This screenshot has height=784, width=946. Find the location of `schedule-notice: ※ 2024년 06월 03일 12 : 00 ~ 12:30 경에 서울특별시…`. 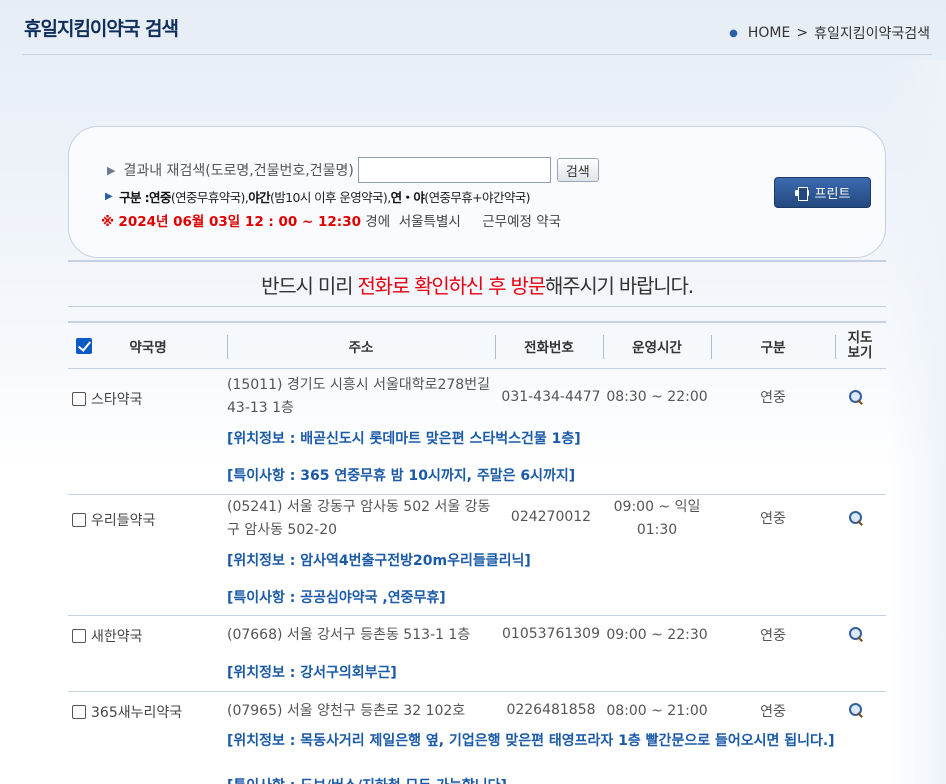

schedule-notice: ※ 2024년 06월 03일 12 : 00 ~ 12:30 경에 서울특별시… is located at coordinates (331, 220).